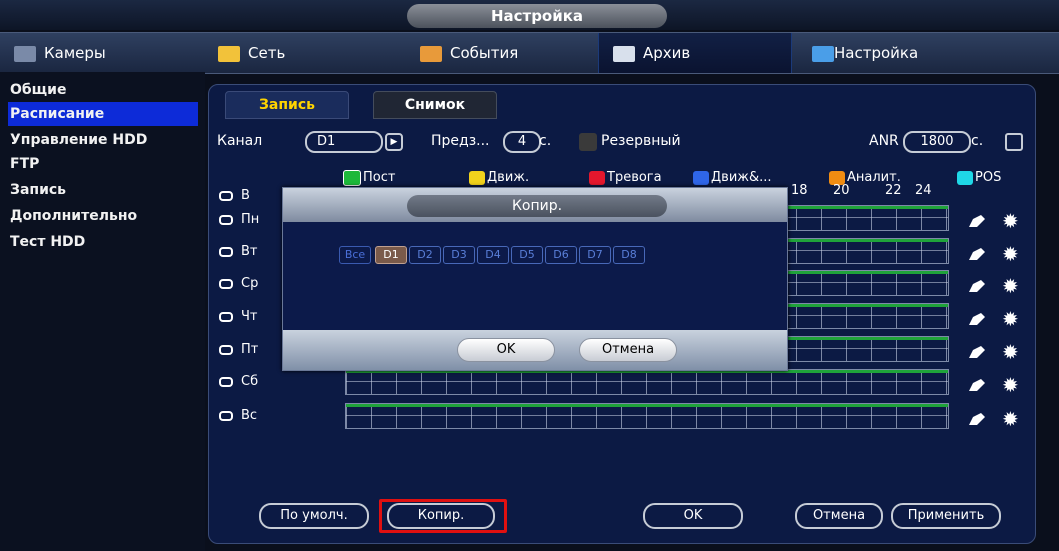 Image resolution: width=1059 pixels, height=551 pixels. What do you see at coordinates (308, 53) in the screenshot?
I see `nav-tab-network: Сеть` at bounding box center [308, 53].